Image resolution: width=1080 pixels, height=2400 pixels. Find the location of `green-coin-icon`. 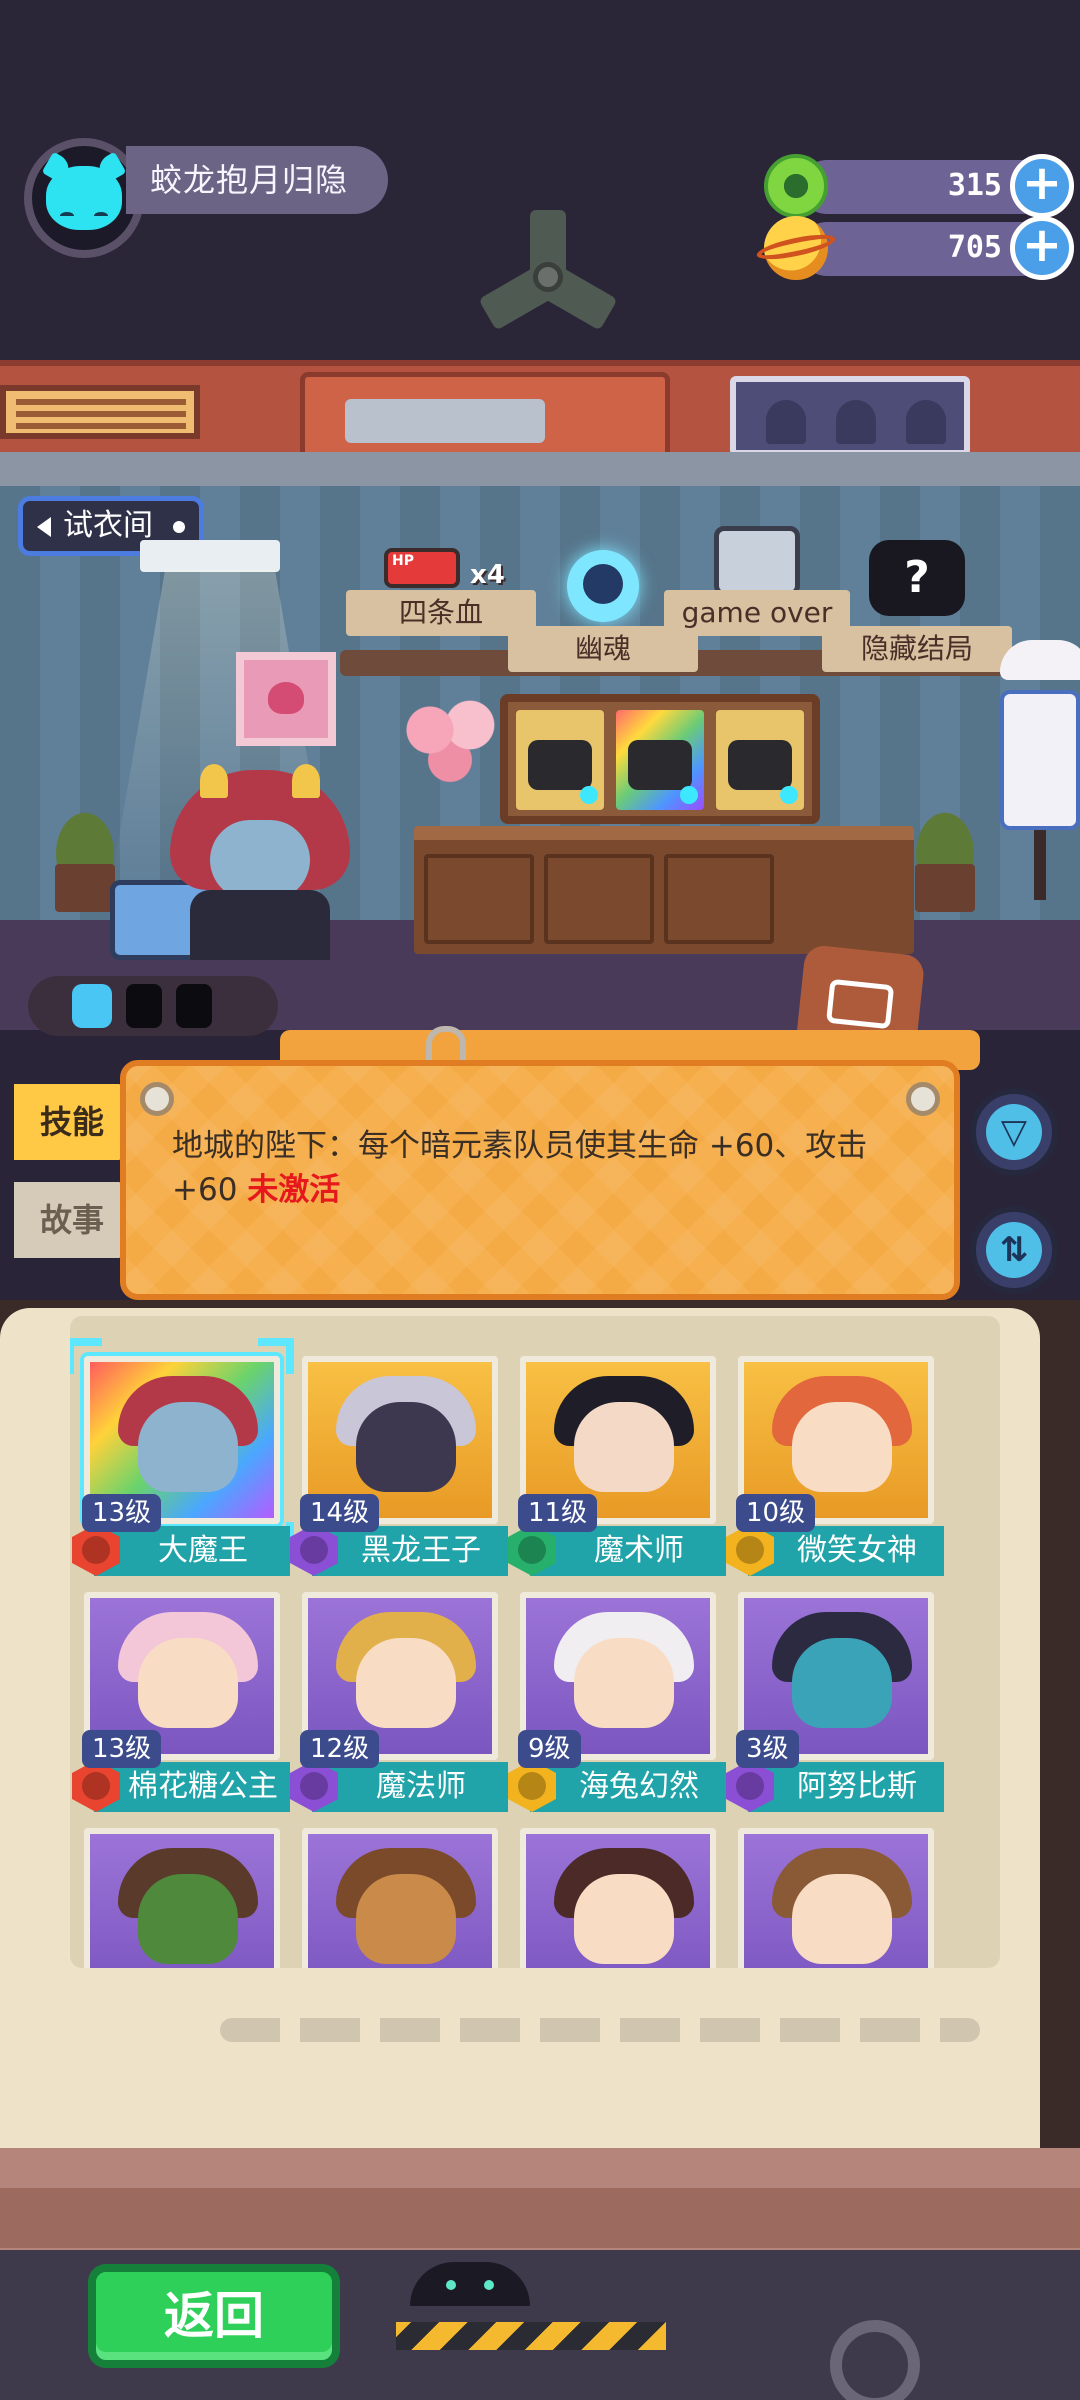

green-coin-icon is located at coordinates (796, 186).